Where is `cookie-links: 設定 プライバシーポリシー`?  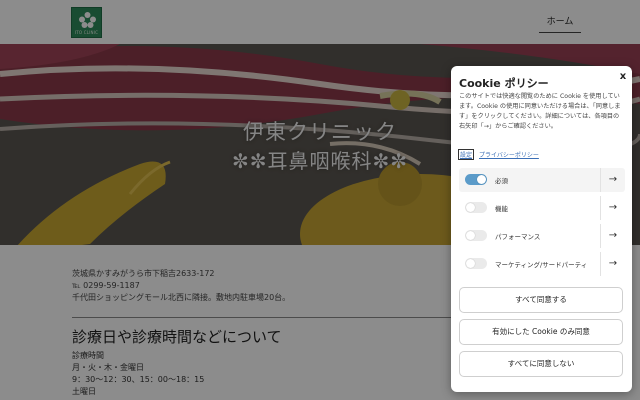 cookie-links: 設定 プライバシーポリシー is located at coordinates (541, 154).